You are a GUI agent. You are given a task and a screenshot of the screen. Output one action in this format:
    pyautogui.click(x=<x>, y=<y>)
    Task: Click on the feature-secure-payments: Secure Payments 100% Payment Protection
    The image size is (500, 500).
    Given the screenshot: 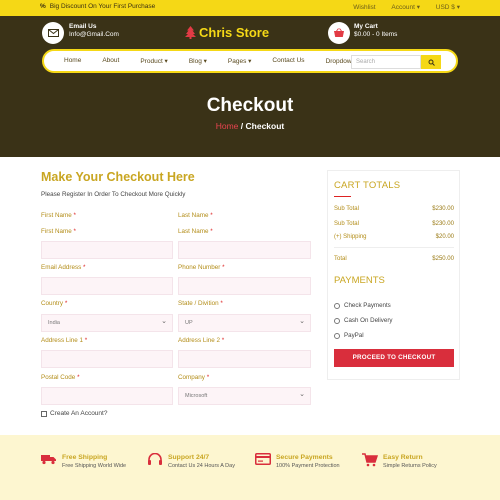 What is the action you would take?
    pyautogui.click(x=297, y=461)
    